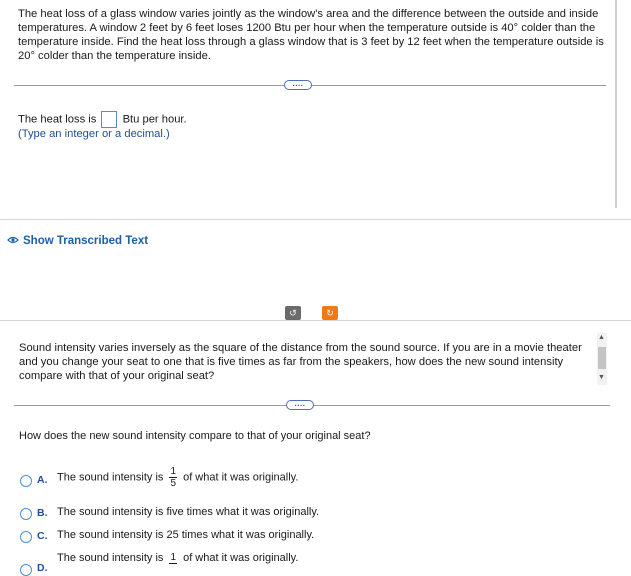  I want to click on option-letter: B., so click(42, 513).